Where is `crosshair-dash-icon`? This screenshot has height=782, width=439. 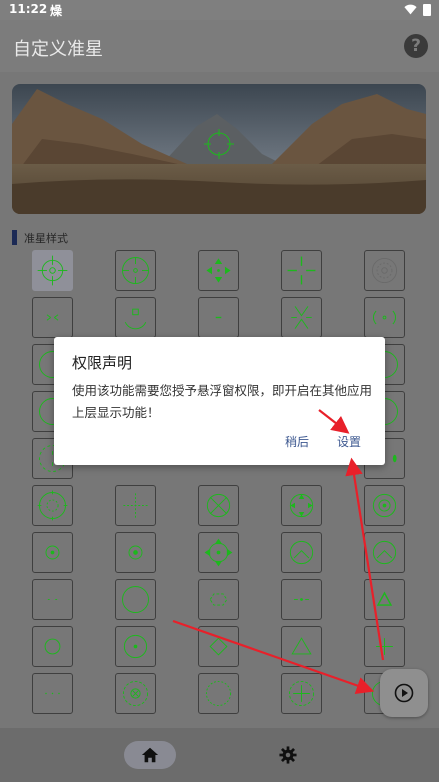
crosshair-dash-icon is located at coordinates (218, 317).